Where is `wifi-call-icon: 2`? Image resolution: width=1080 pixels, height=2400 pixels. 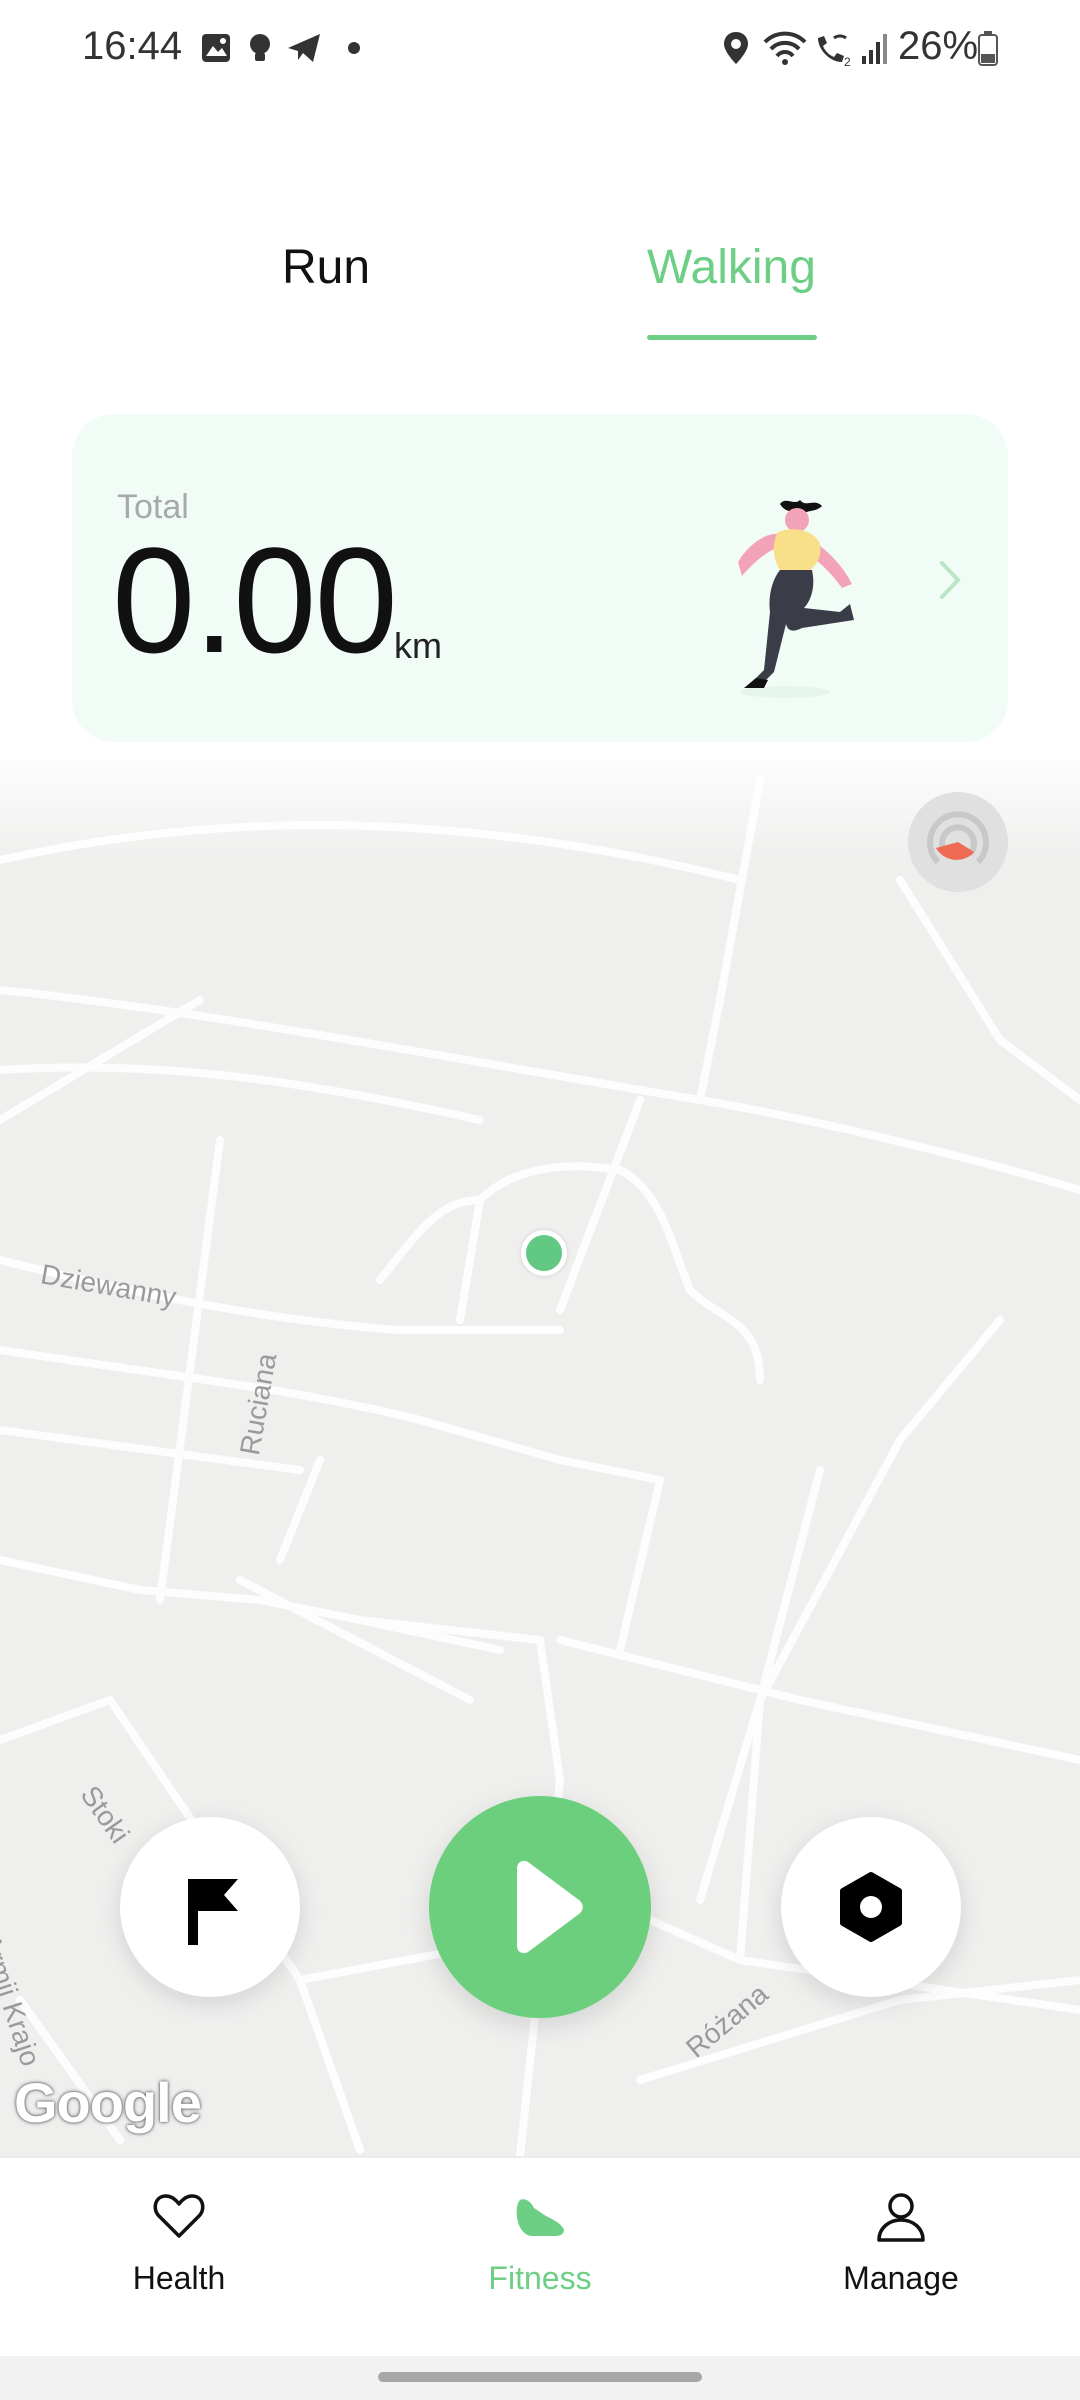
wifi-call-icon: 2 is located at coordinates (834, 51).